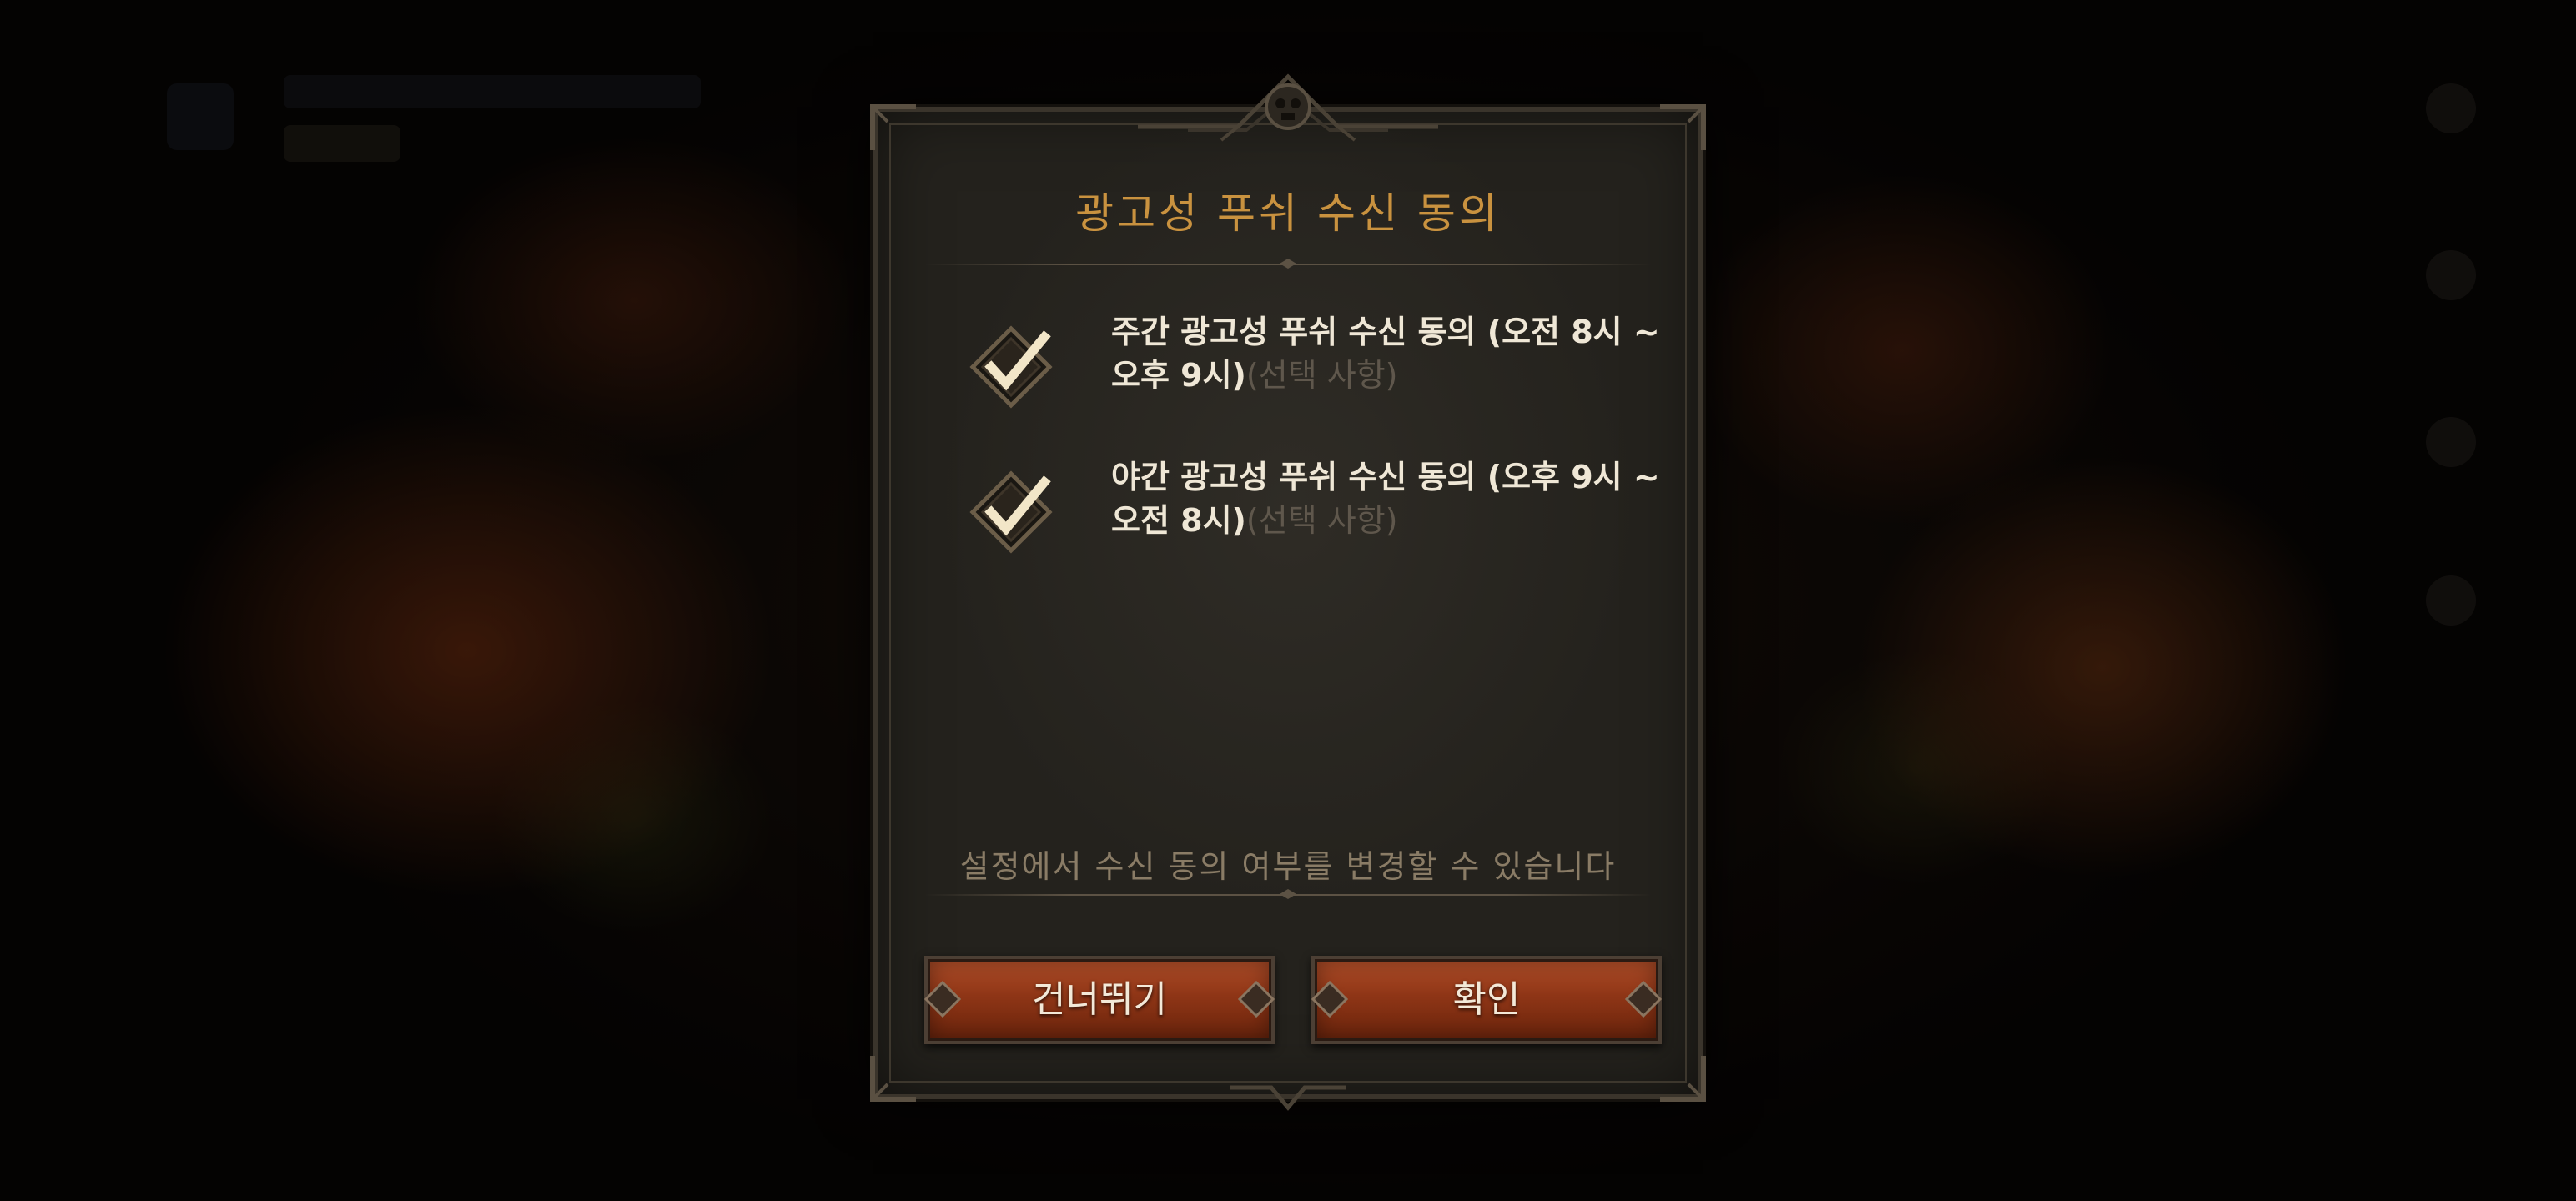 The image size is (2576, 1201). I want to click on skull-ornament-icon, so click(1288, 108).